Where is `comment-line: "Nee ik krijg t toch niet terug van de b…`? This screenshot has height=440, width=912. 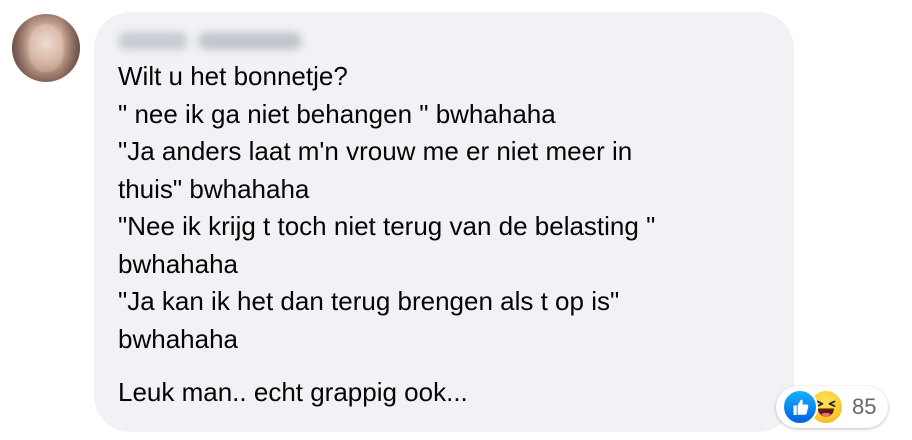 comment-line: "Nee ik krijg t toch niet terug van de b… is located at coordinates (387, 226).